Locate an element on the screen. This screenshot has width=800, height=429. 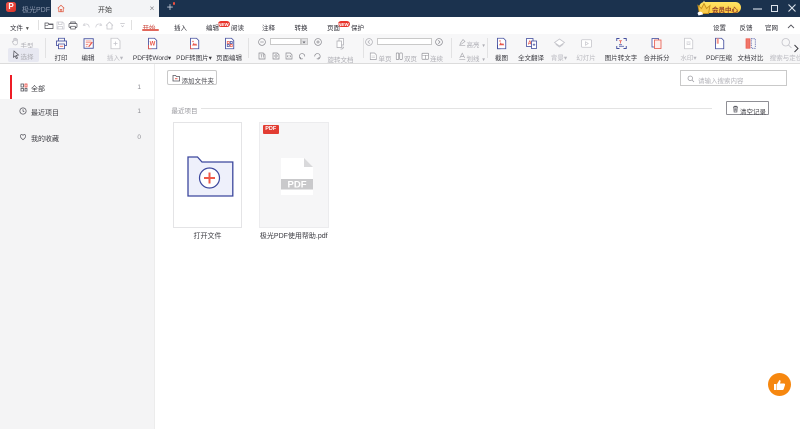
svg-text: W is located at coordinates (152, 45).